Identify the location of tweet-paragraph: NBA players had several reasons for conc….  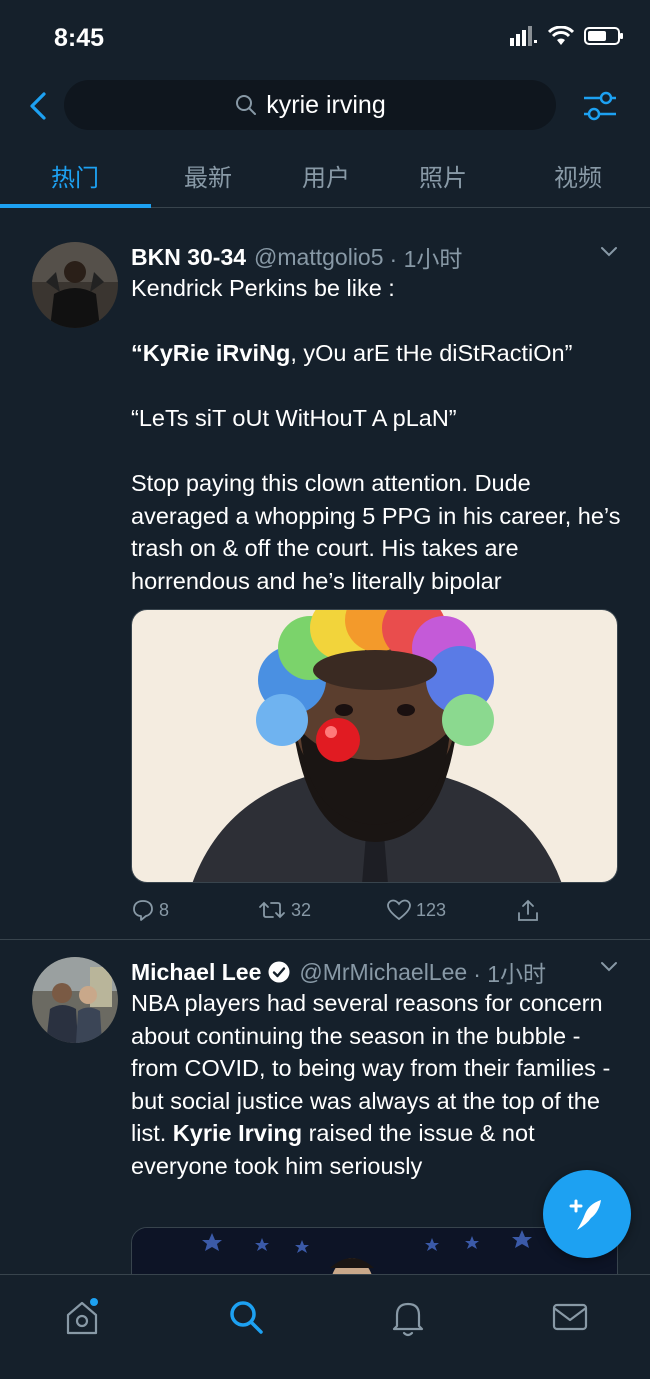
(376, 1084).